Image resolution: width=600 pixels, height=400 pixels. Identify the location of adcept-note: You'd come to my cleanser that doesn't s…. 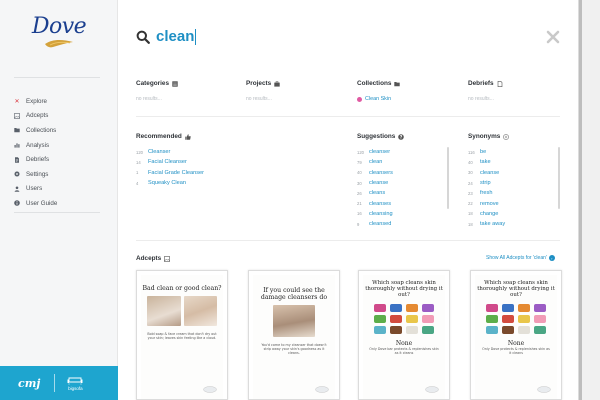
(294, 349).